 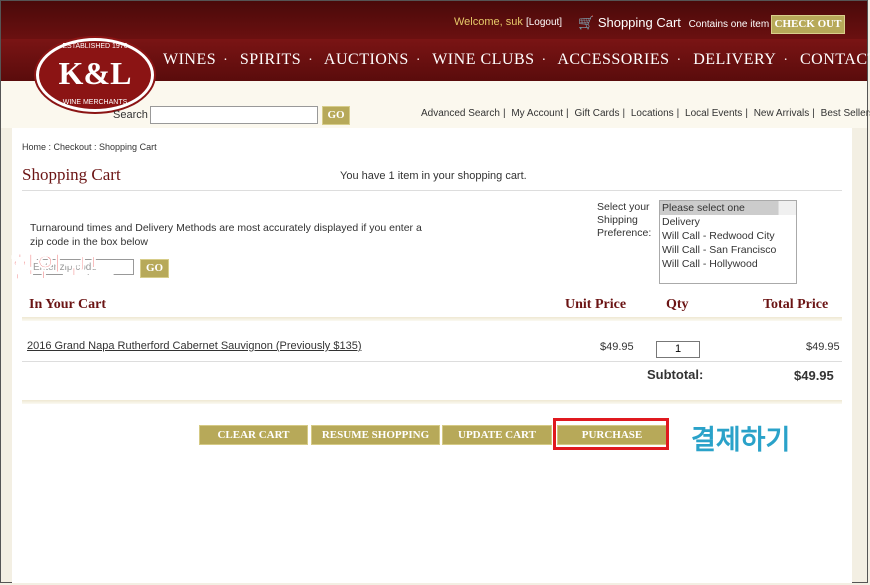 I want to click on item-total-price: $49.95, so click(x=823, y=347).